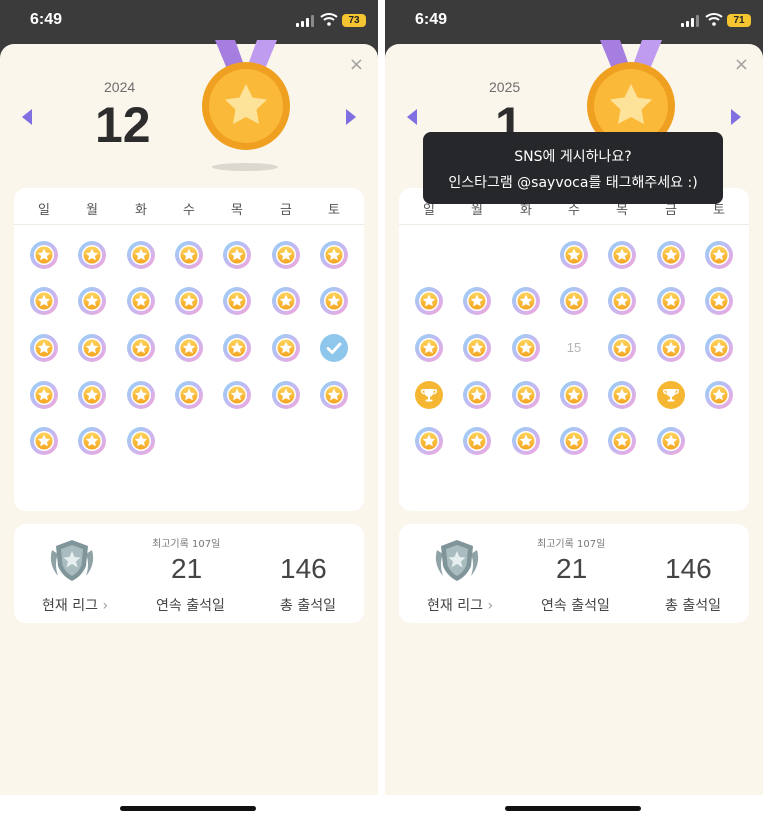  I want to click on stats-card: 현재 리그 › 최고기록 107일 21 연속 출석일 146 총 출석일, so click(574, 573).